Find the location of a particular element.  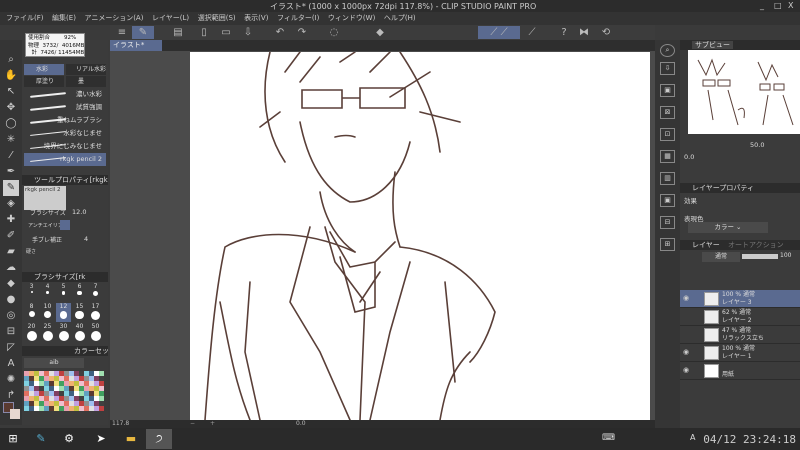

snap-icons: ⟋ ⟋ is located at coordinates (499, 32).